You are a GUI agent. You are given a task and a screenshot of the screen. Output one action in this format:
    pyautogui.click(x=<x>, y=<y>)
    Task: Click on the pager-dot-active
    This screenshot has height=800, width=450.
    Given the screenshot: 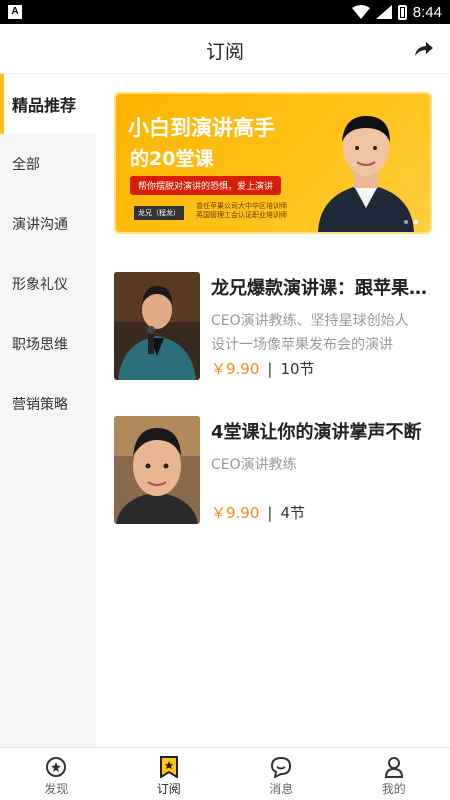 What is the action you would take?
    pyautogui.click(x=416, y=222)
    